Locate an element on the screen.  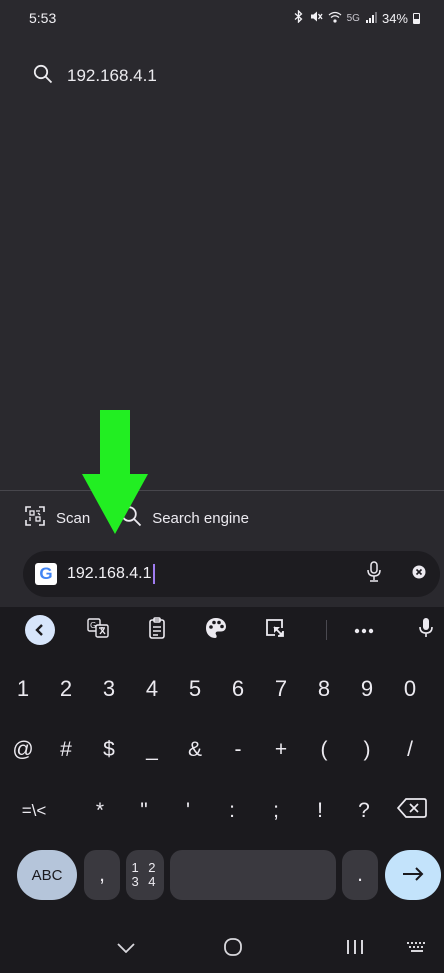
keyboard-back-button is located at coordinates (40, 630).